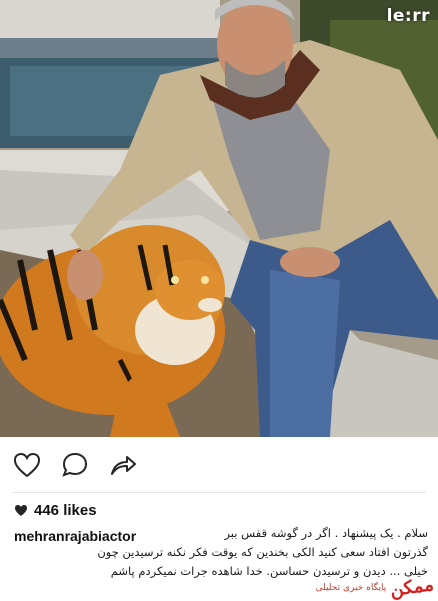  What do you see at coordinates (408, 16) in the screenshot?
I see `photo-watermark: le:rr` at bounding box center [408, 16].